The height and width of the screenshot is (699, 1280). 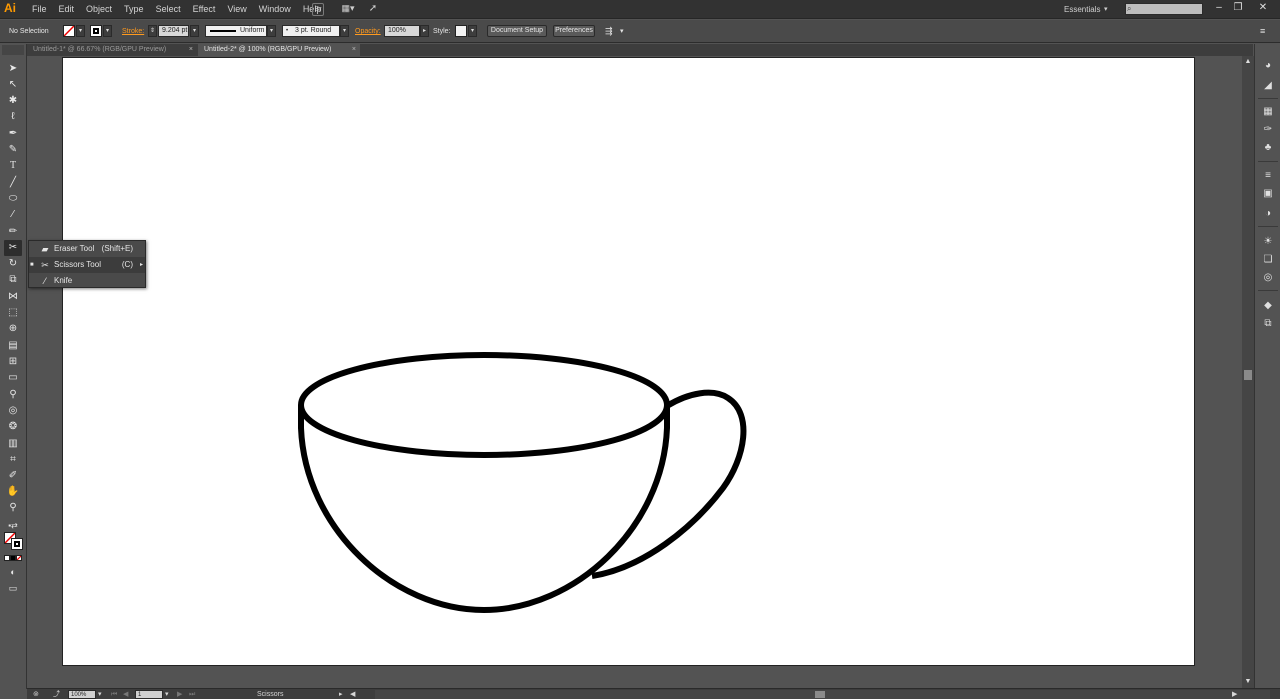 I want to click on align-options-icon: ⇶, so click(x=609, y=31).